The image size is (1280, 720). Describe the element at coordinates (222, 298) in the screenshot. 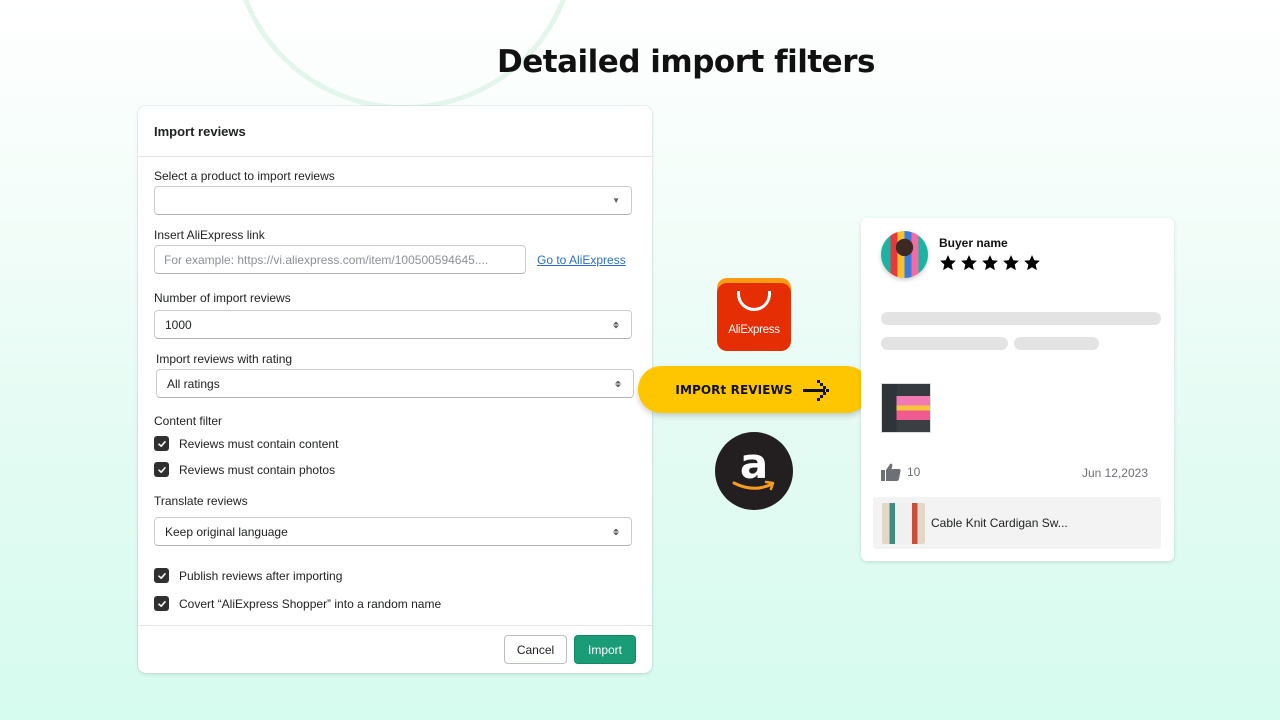

I see `count-select-label: Number of import reviews` at that location.